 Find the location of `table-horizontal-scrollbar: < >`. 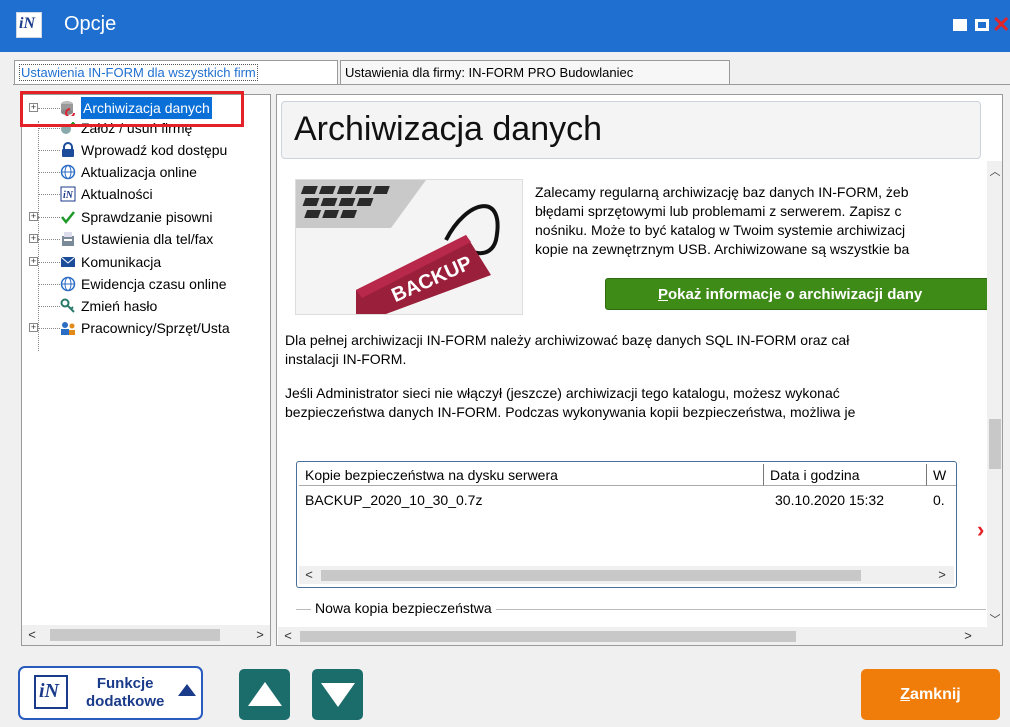

table-horizontal-scrollbar: < > is located at coordinates (626, 575).